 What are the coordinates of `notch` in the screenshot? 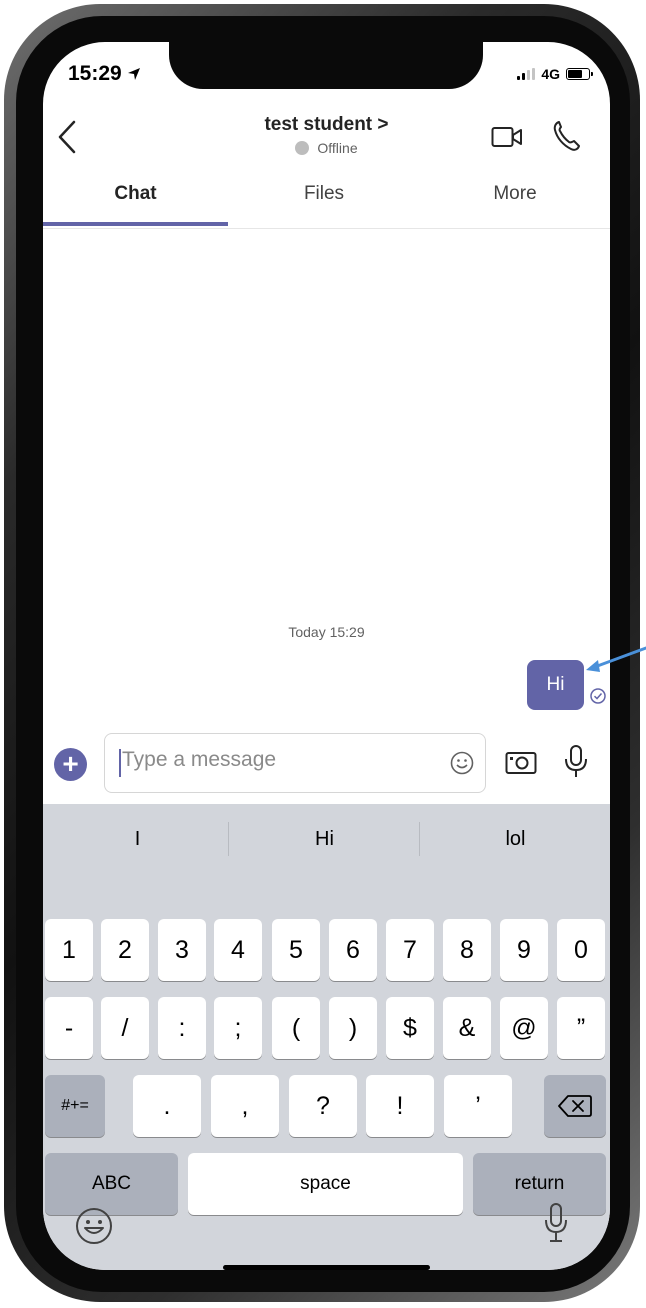 It's located at (326, 65).